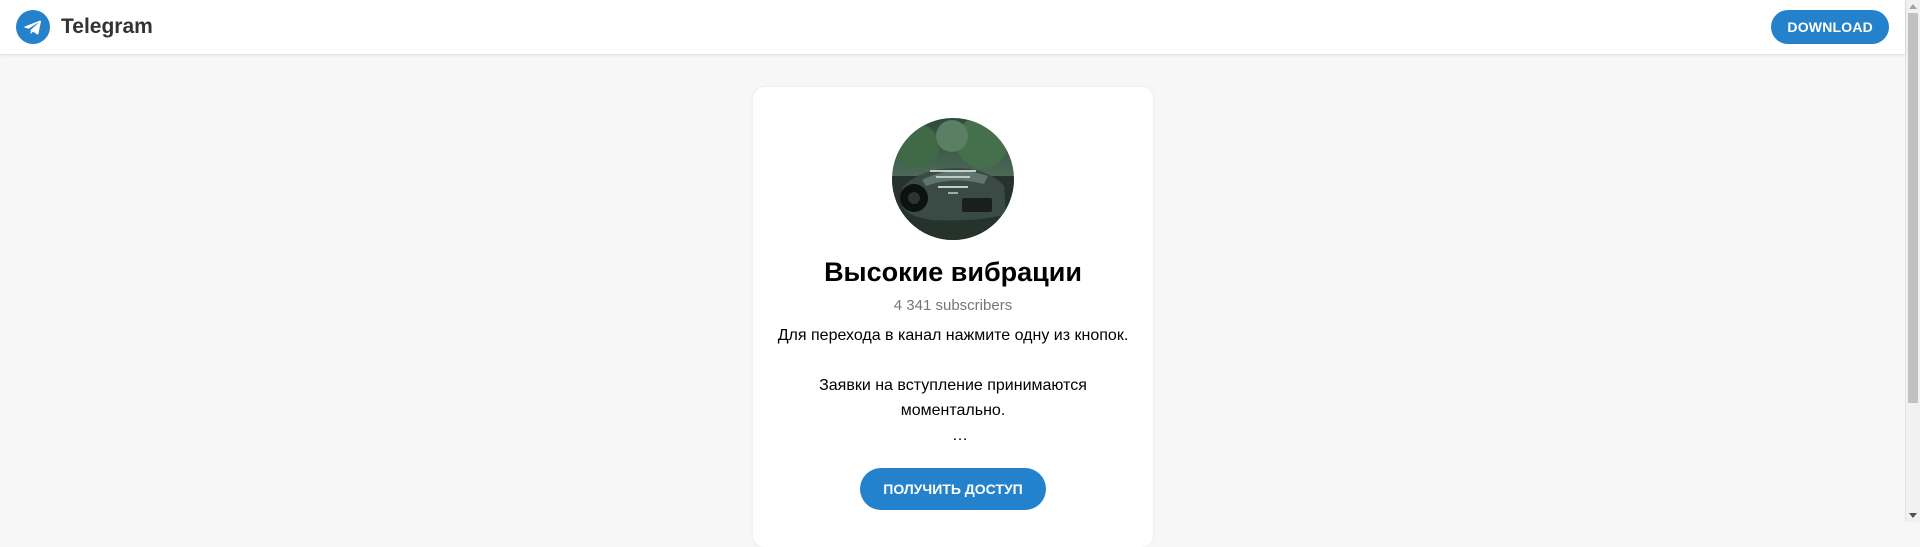 This screenshot has width=1920, height=547. I want to click on channel-title: Высокие вибрации, so click(953, 272).